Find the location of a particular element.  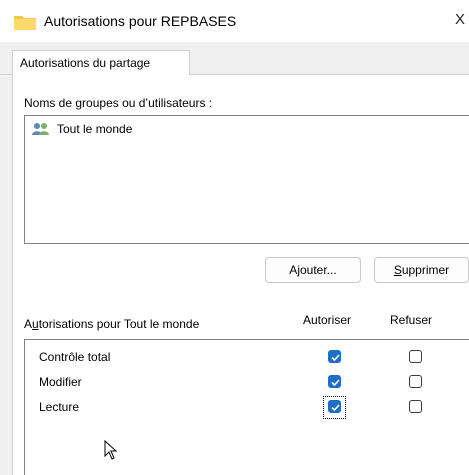

permission-name: Contrôle total is located at coordinates (75, 357).